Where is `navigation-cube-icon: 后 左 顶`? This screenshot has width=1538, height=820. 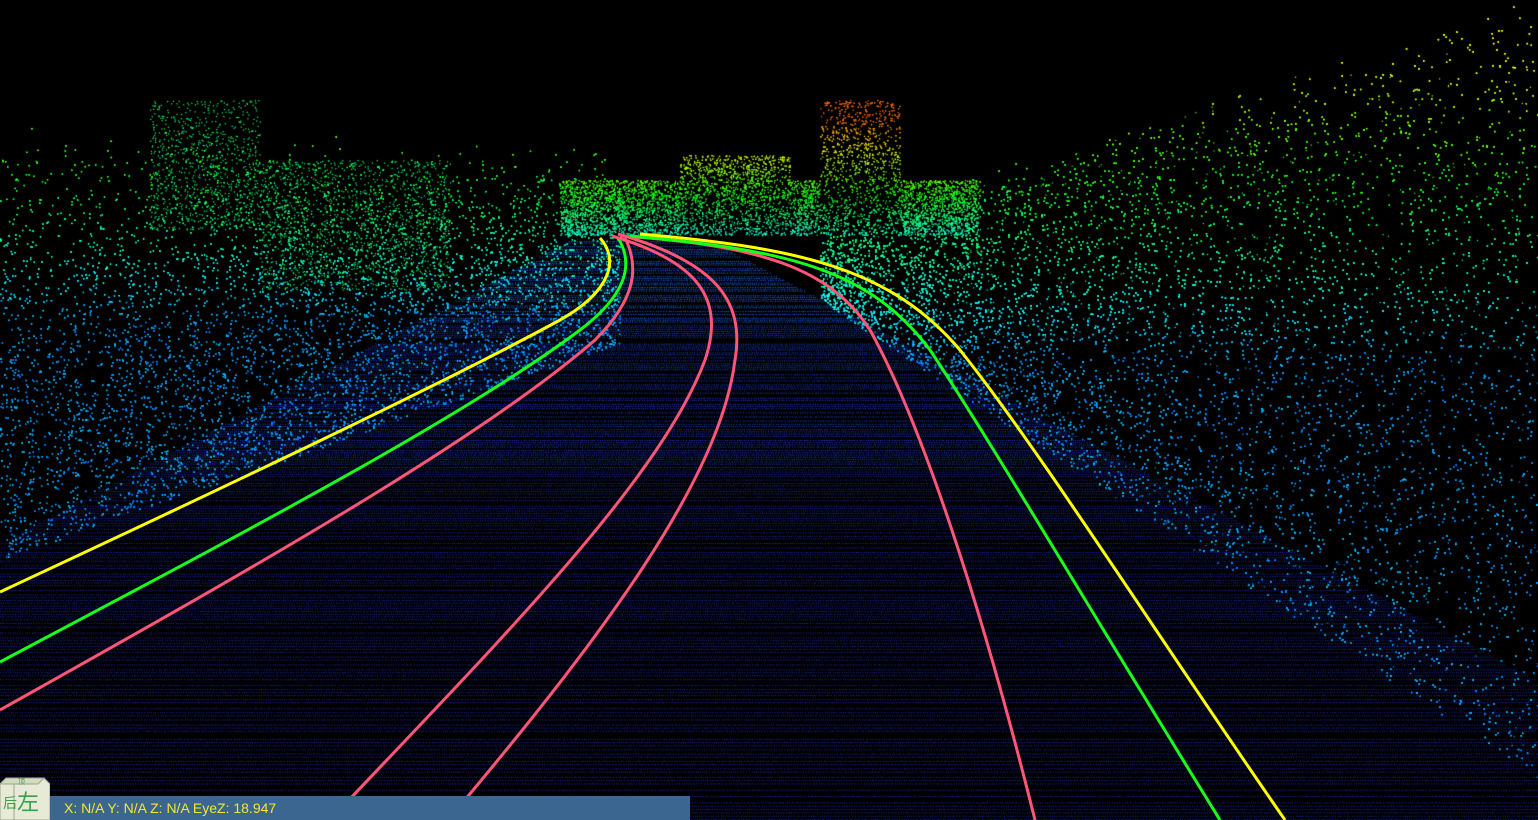
navigation-cube-icon: 后 左 顶 is located at coordinates (25, 798).